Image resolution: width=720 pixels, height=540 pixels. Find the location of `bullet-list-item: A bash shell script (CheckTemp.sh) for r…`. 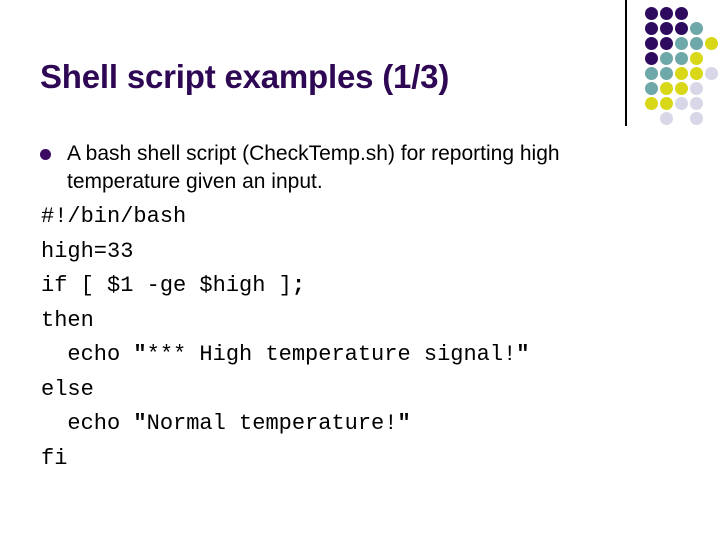

bullet-list-item: A bash shell script (CheckTemp.sh) for r… is located at coordinates (340, 168).